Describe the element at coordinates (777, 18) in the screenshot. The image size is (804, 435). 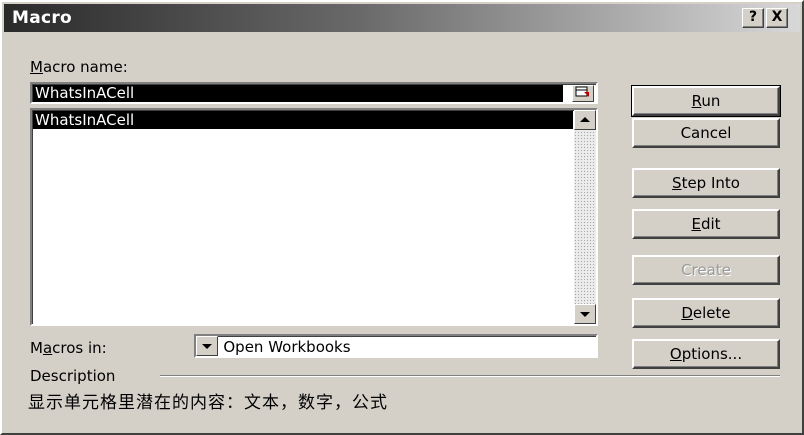
I see `close-button: X` at that location.